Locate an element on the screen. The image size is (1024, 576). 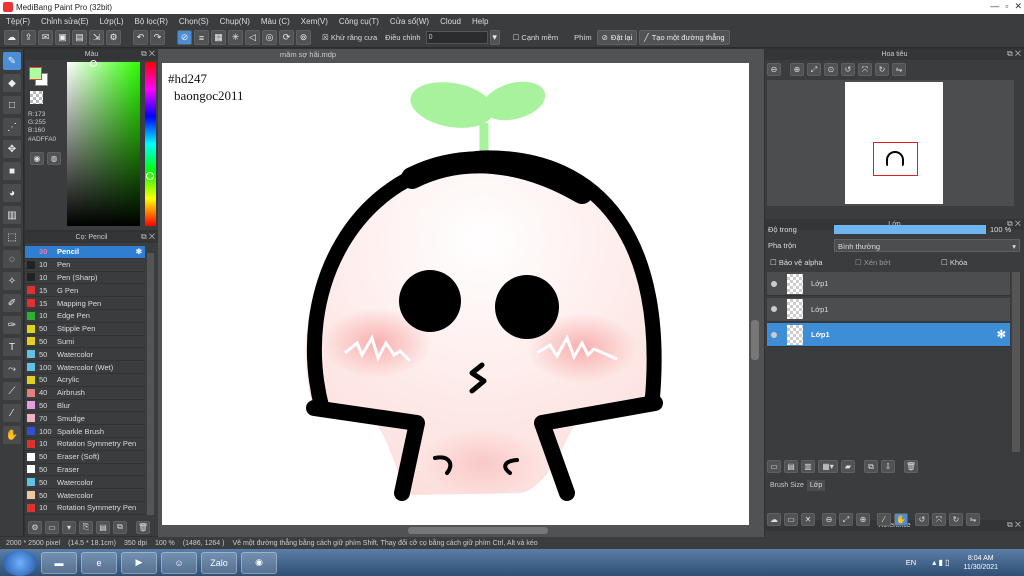
straight-line-button: ╱ Tạo một đường thẳng is located at coordinates (684, 37).